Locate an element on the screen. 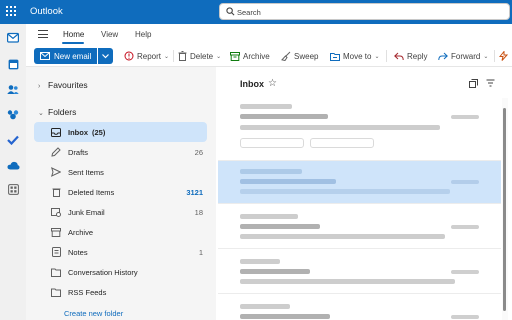 The image size is (512, 320). new-email-button: New email is located at coordinates (65, 56).